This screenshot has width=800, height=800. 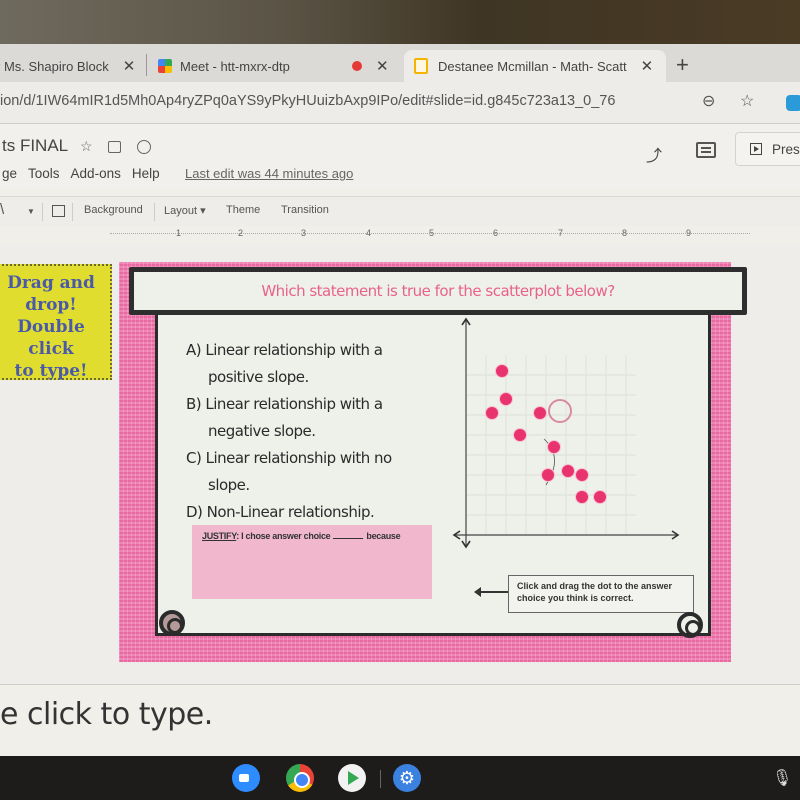 I want to click on justify-text: : I chose answer choice, so click(x=283, y=536).